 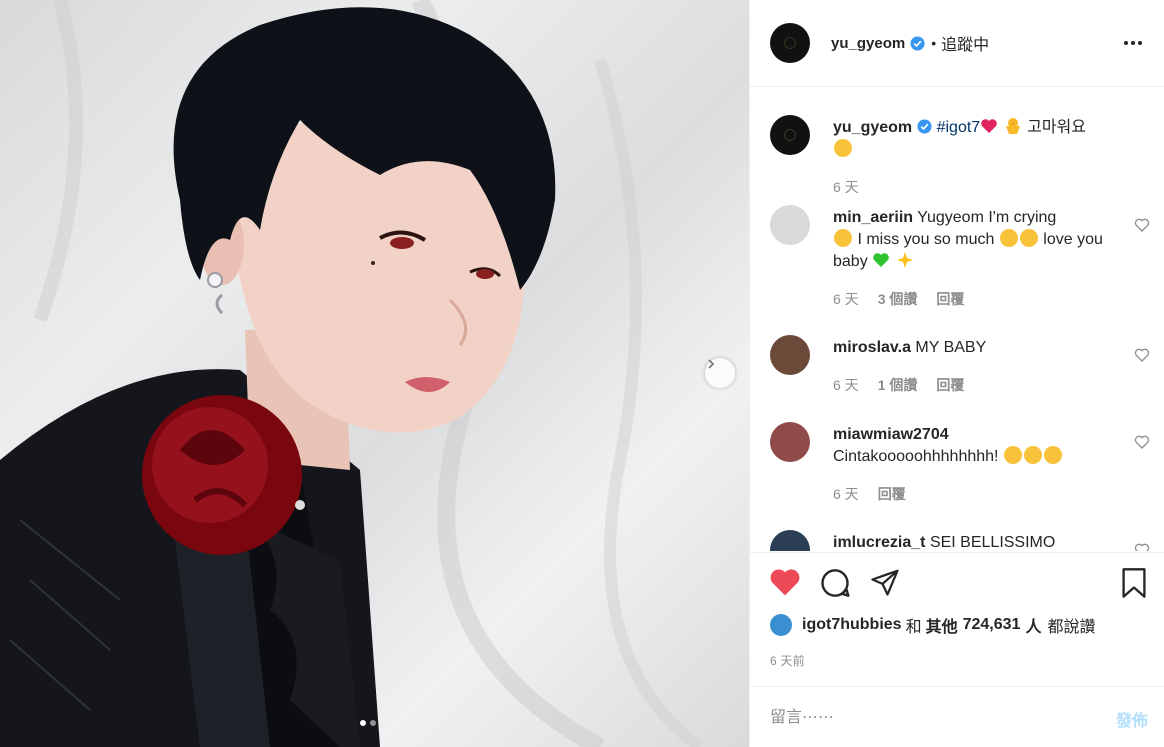 I want to click on action-icons, so click(x=959, y=584).